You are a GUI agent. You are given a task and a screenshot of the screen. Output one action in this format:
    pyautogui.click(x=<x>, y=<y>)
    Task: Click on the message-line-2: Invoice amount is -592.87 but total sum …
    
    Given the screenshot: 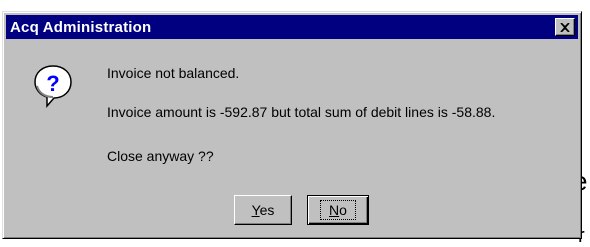 What is the action you would take?
    pyautogui.click(x=301, y=112)
    